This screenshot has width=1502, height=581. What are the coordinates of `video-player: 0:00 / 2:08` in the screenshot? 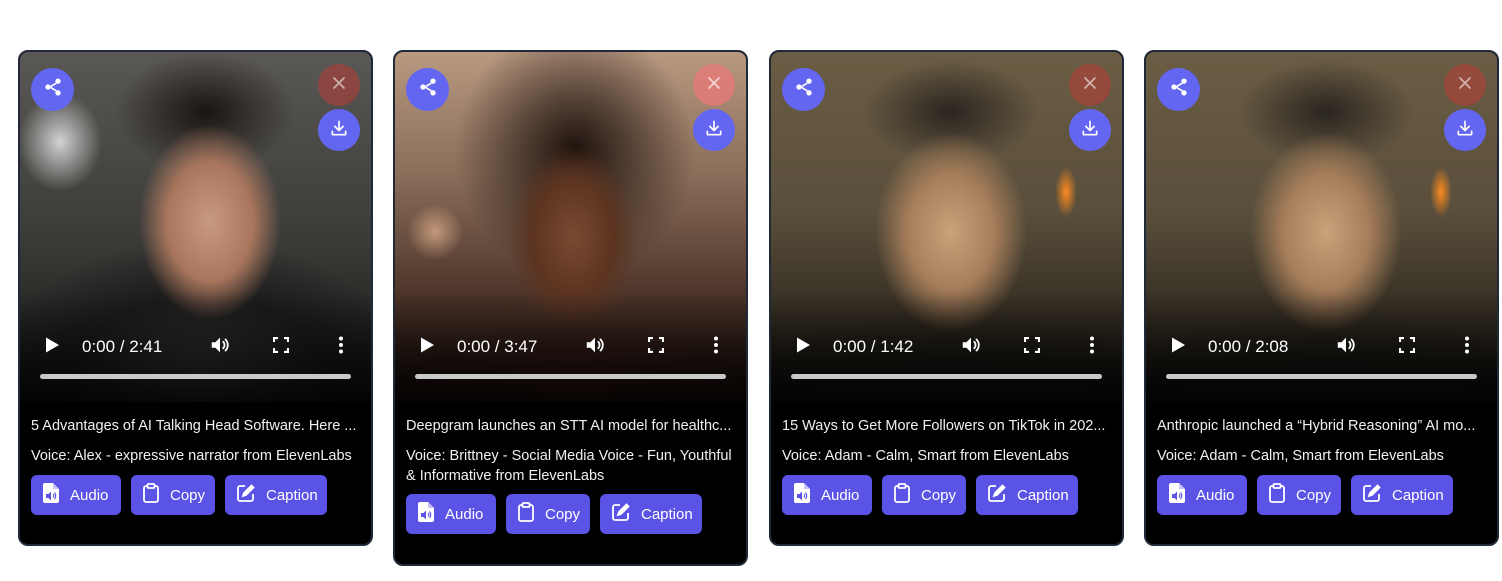 It's located at (1321, 227).